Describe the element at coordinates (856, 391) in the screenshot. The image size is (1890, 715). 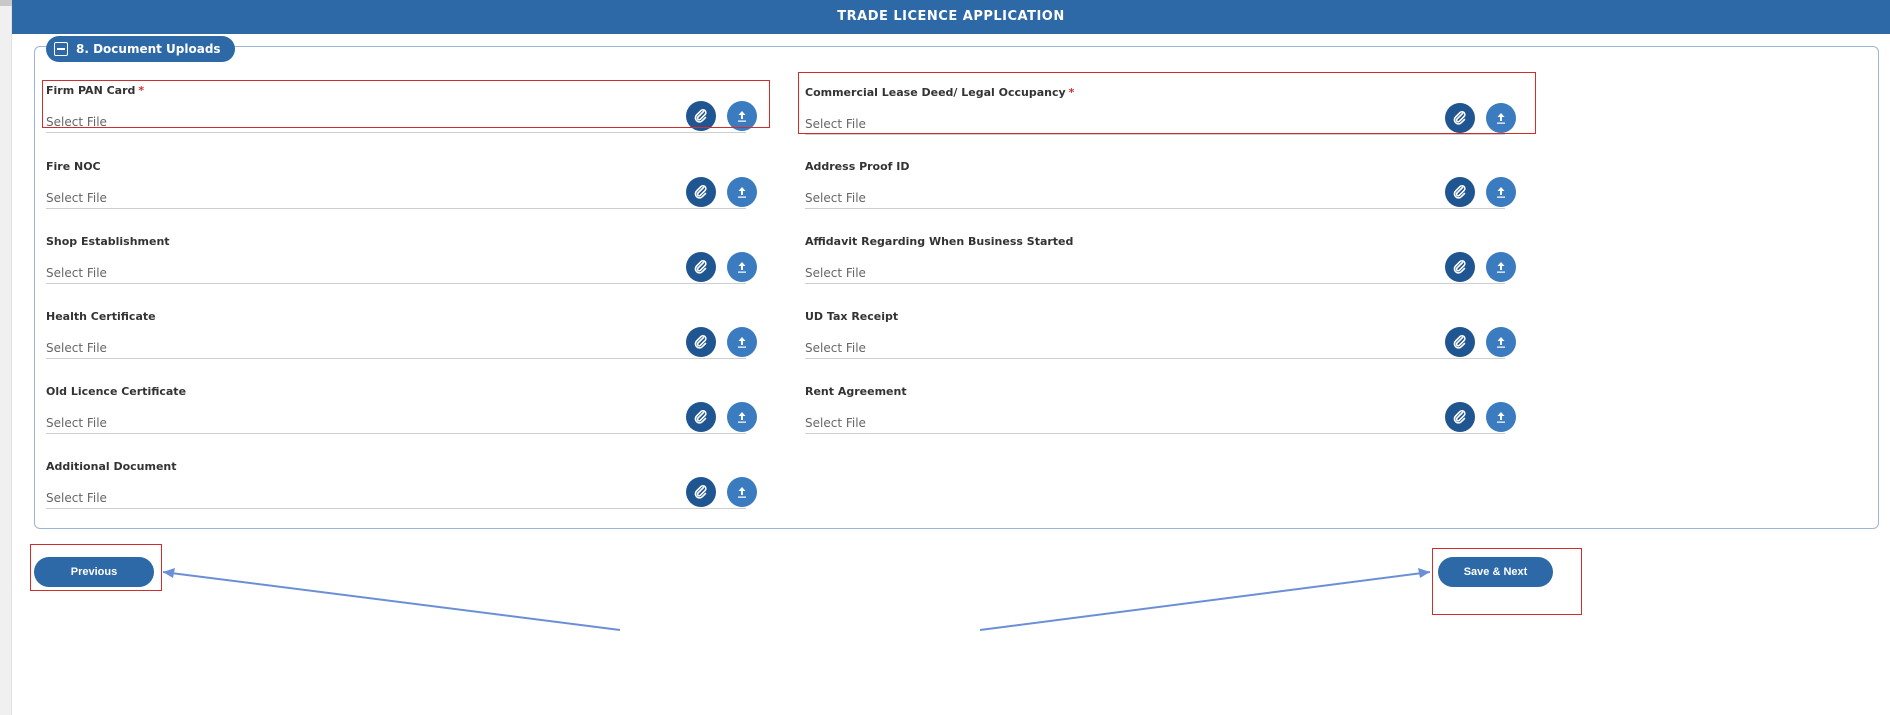
I see `field-label: Rent Agreement` at that location.